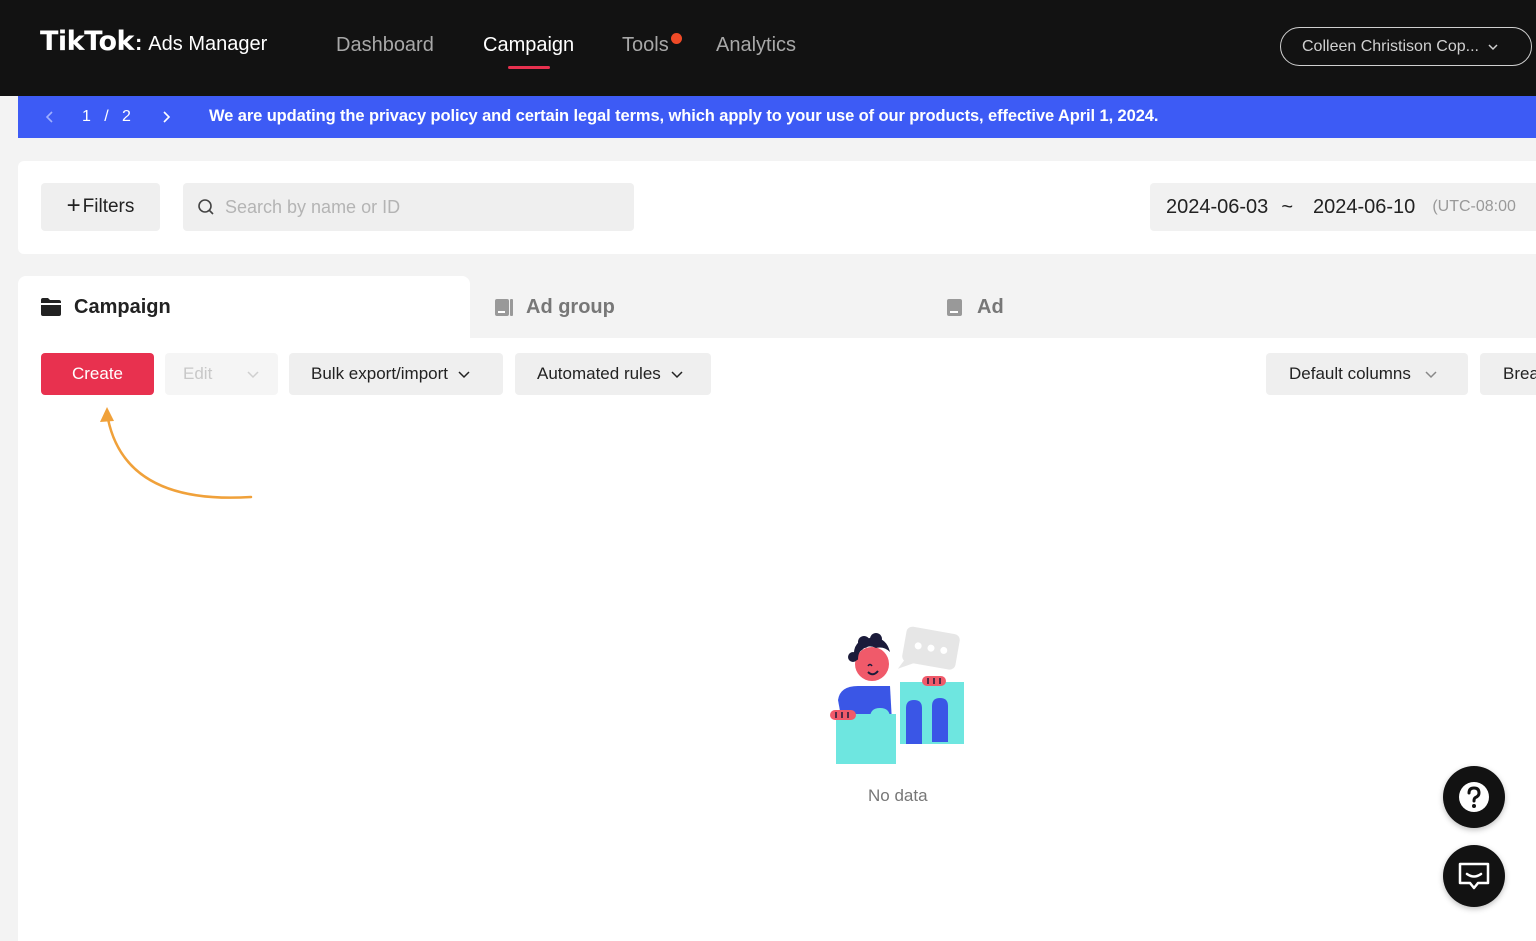 The width and height of the screenshot is (1536, 941). I want to click on filters-button: + Filters, so click(100, 207).